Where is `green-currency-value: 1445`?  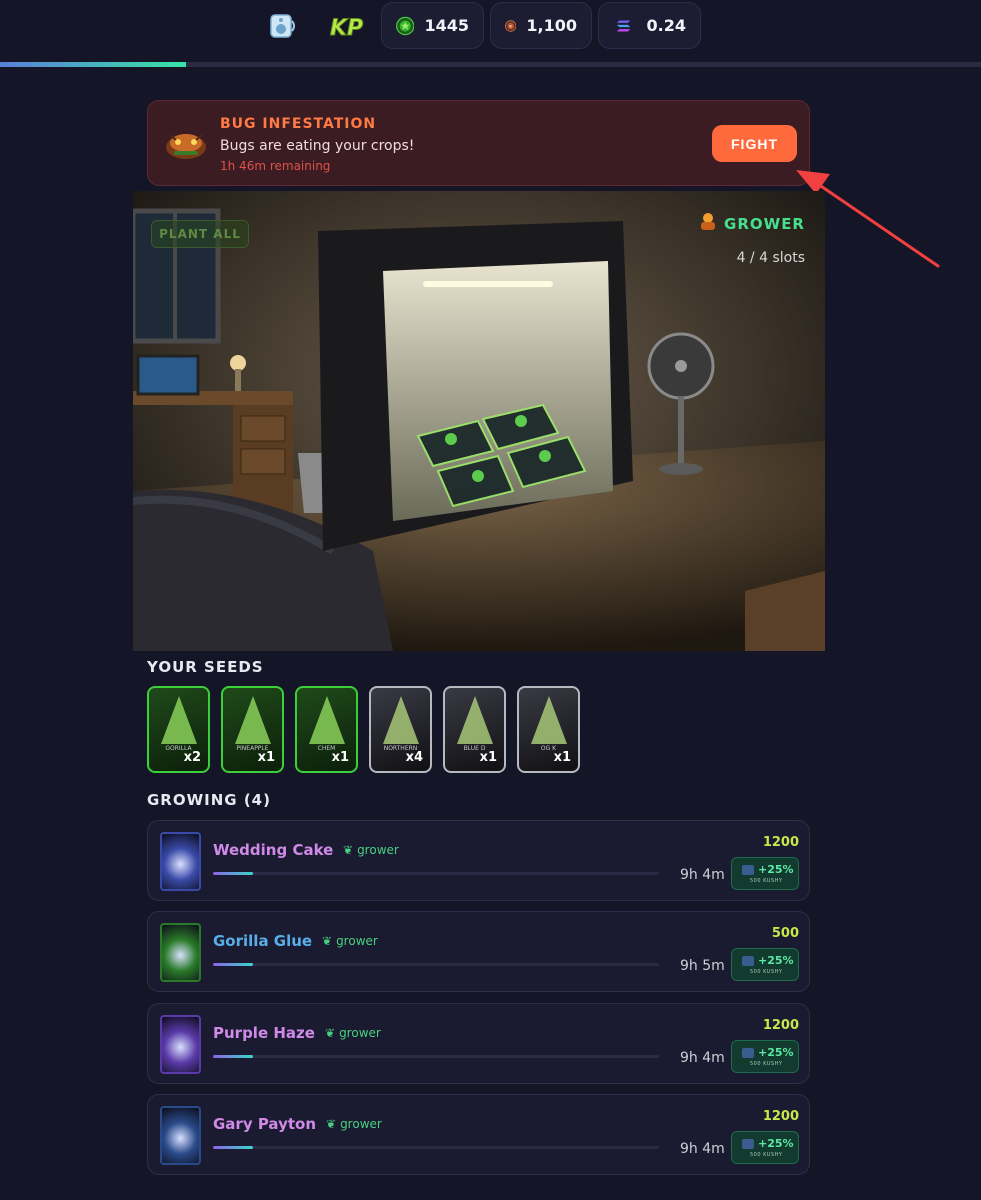
green-currency-value: 1445 is located at coordinates (446, 25).